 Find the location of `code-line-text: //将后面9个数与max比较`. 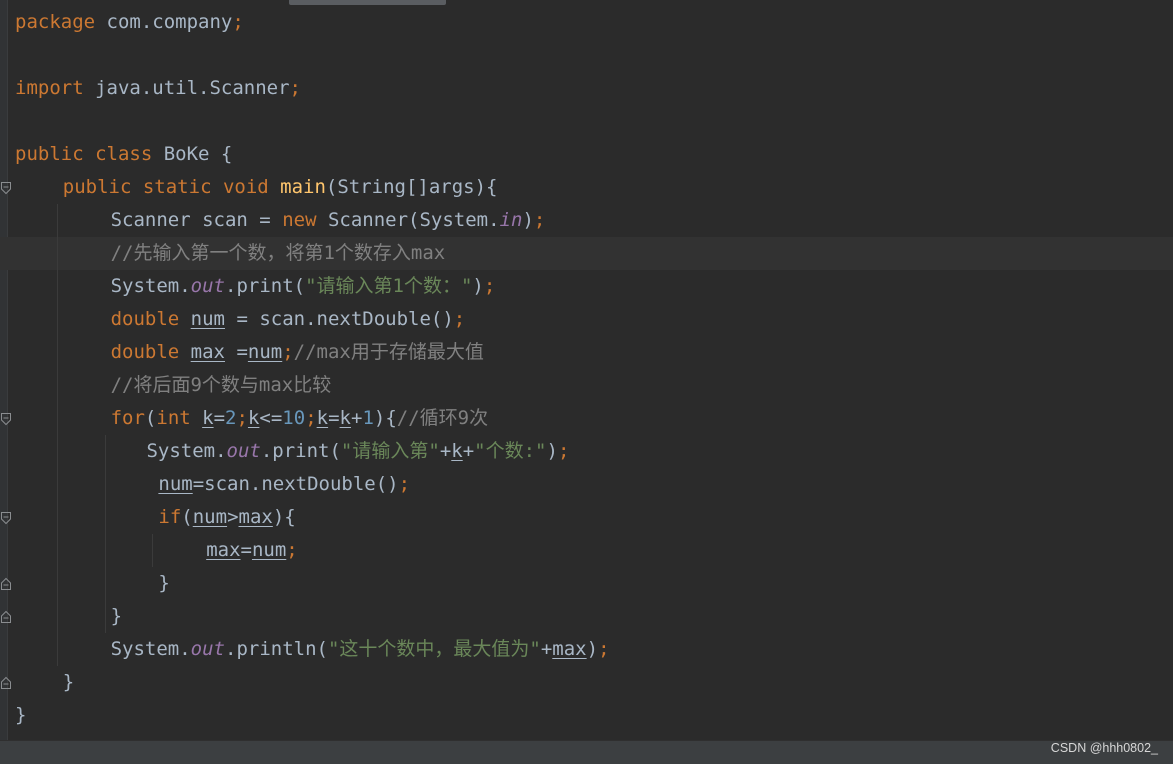

code-line-text: //将后面9个数与max比较 is located at coordinates (221, 385).